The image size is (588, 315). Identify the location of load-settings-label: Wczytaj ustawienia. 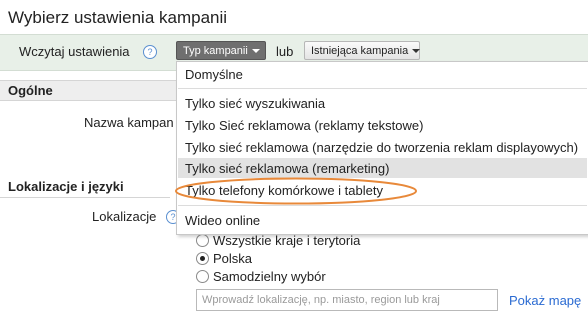
(74, 51).